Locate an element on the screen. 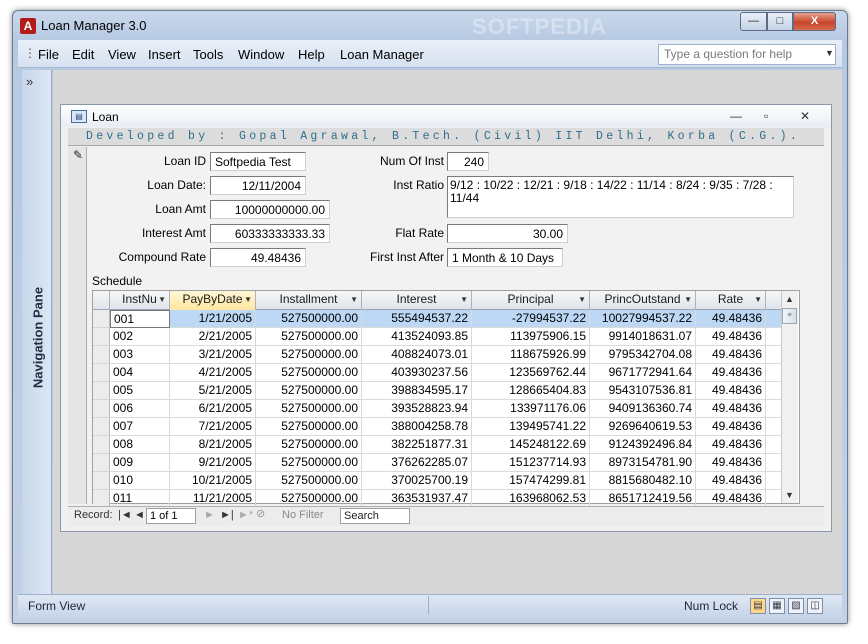 Image resolution: width=868 pixels, height=644 pixels. table-cell: 370025700.19 is located at coordinates (417, 481).